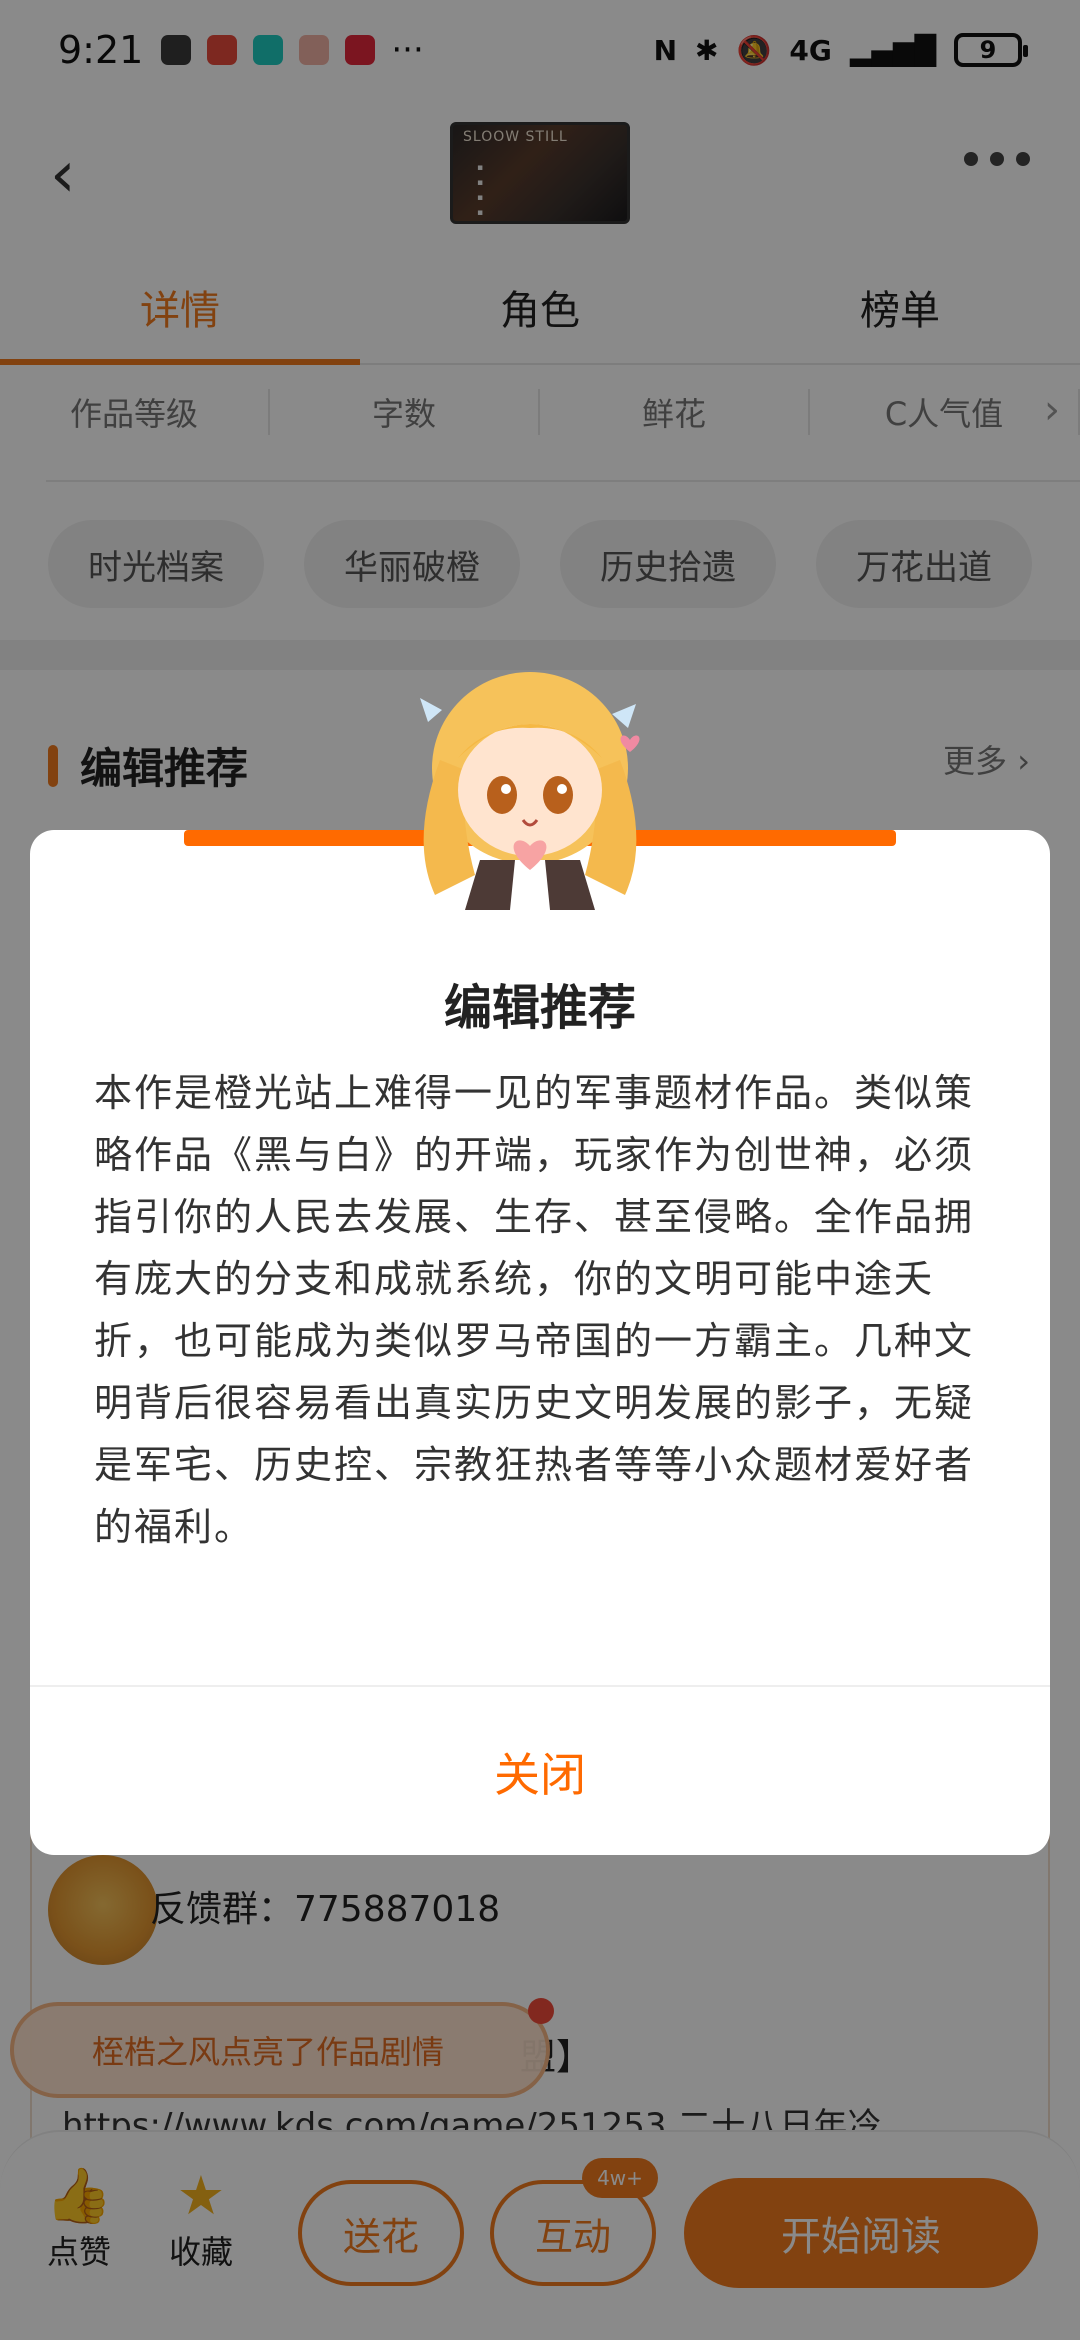 The width and height of the screenshot is (1080, 2340). I want to click on dialog-divider, so click(540, 1686).